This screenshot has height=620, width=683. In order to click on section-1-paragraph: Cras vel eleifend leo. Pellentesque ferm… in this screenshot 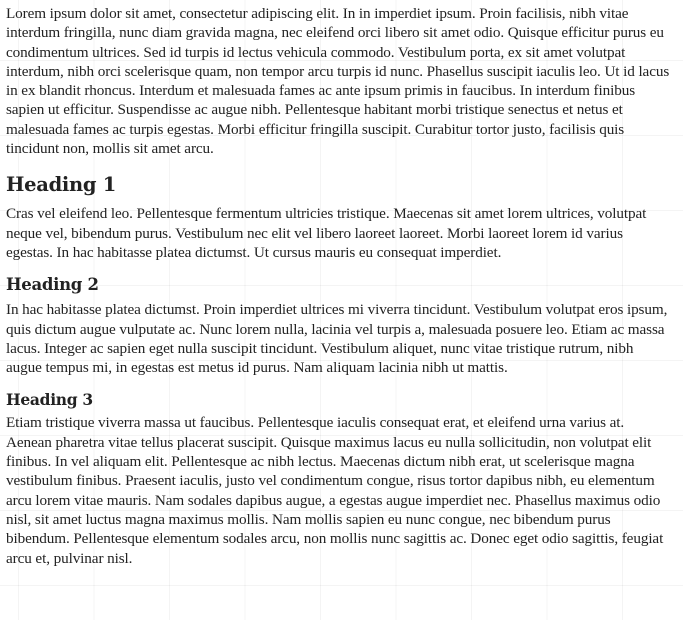, I will do `click(326, 233)`.